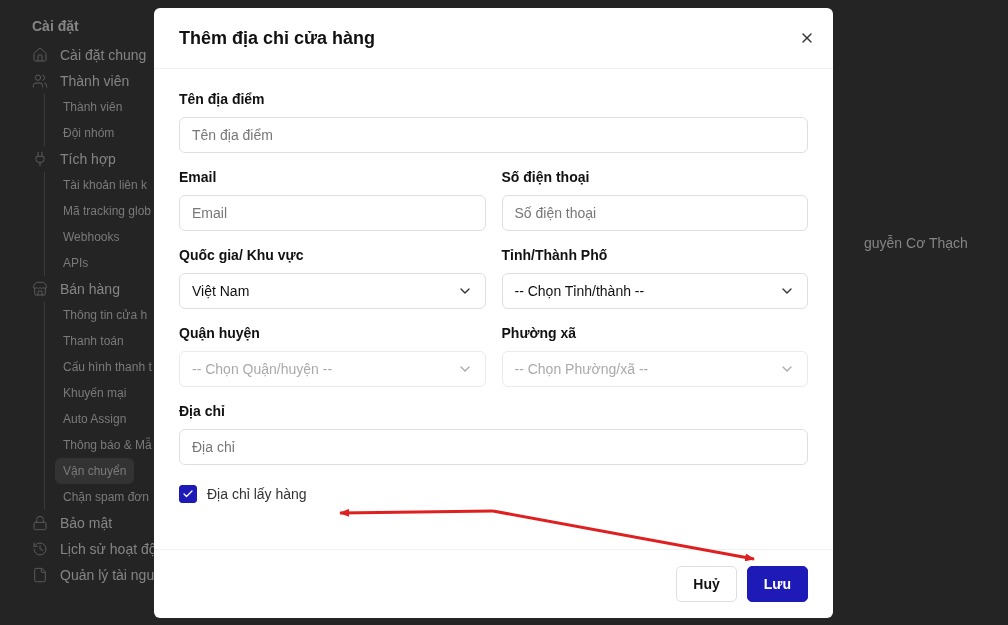 This screenshot has height=625, width=1008. Describe the element at coordinates (103, 55) in the screenshot. I see `sidebar-item: Cài đặt chung` at that location.